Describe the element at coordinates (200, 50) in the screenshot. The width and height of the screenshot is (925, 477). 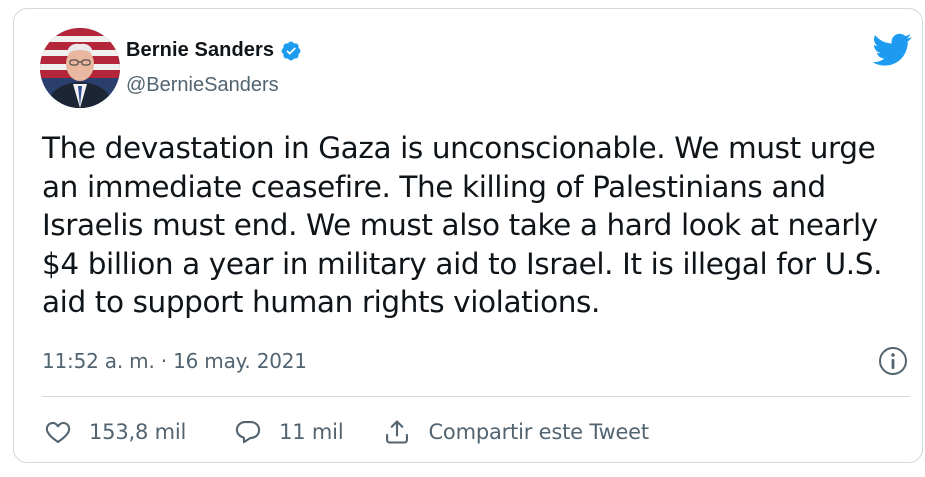
I see `author-display-name: Bernie Sanders` at that location.